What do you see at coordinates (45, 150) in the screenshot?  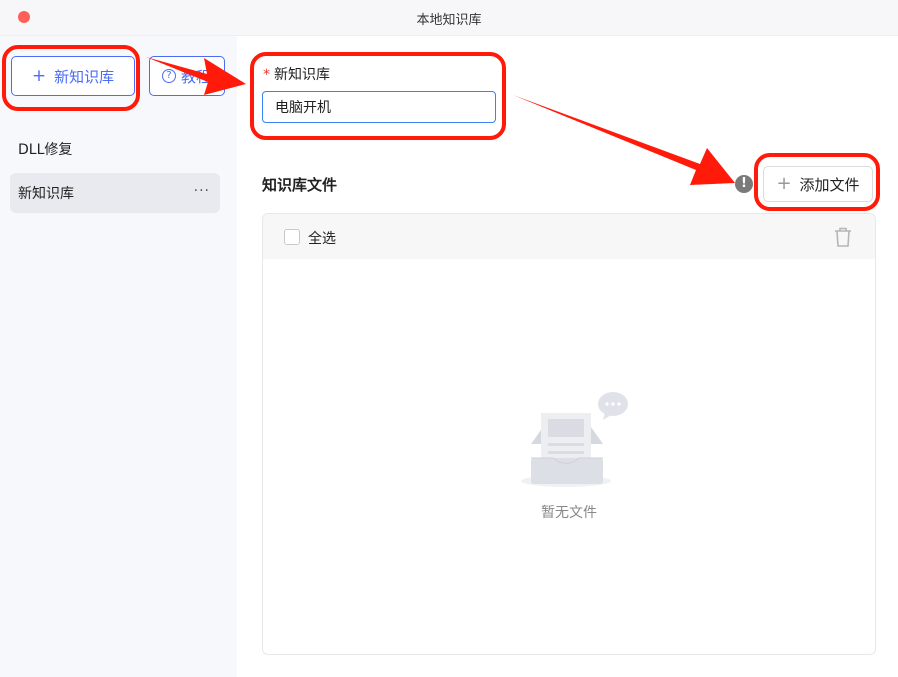 I see `sidebar-item-label: DLL修复` at bounding box center [45, 150].